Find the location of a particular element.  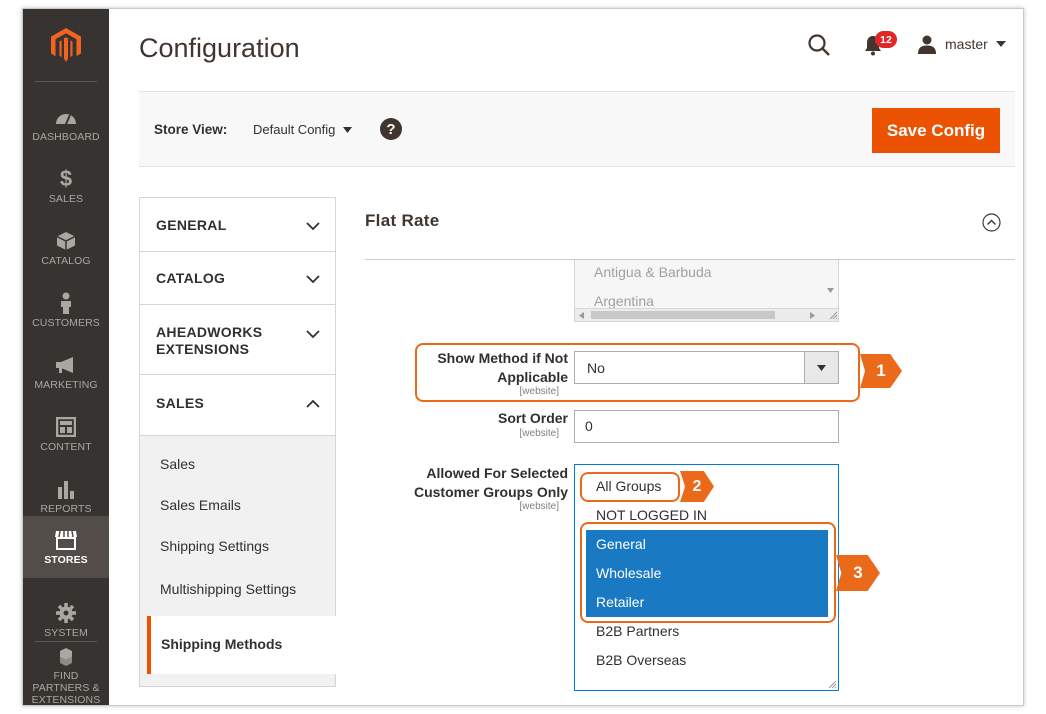

boxes-icon is located at coordinates (66, 656).